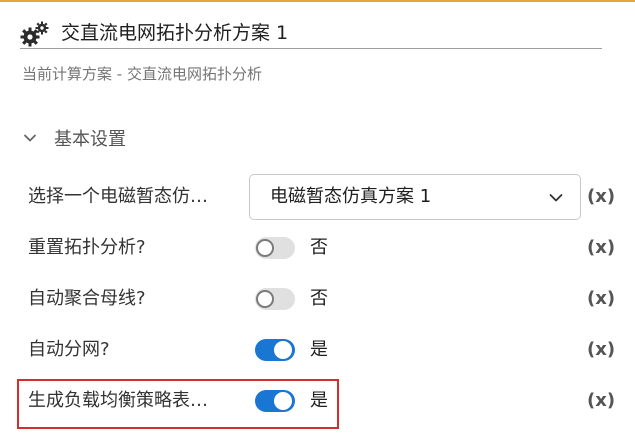 The image size is (635, 447). I want to click on emt-scheme-select: 电磁暂态仿真方案 1, so click(415, 197).